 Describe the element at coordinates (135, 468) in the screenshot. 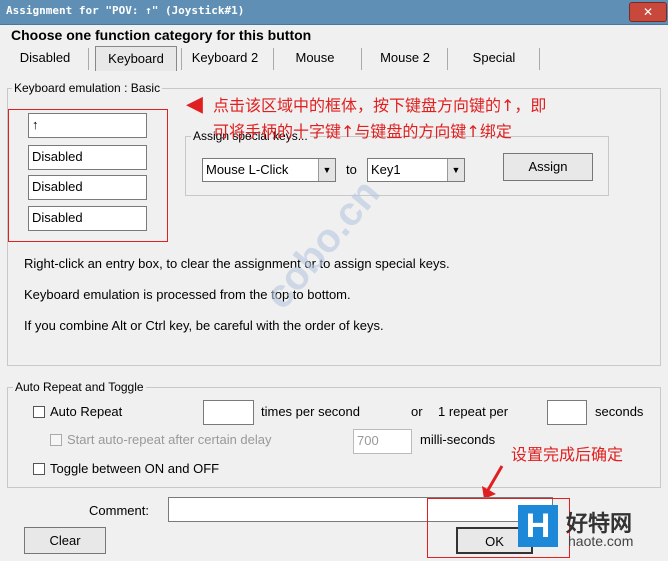

I see `toggle-label: Toggle between ON and OFF` at that location.